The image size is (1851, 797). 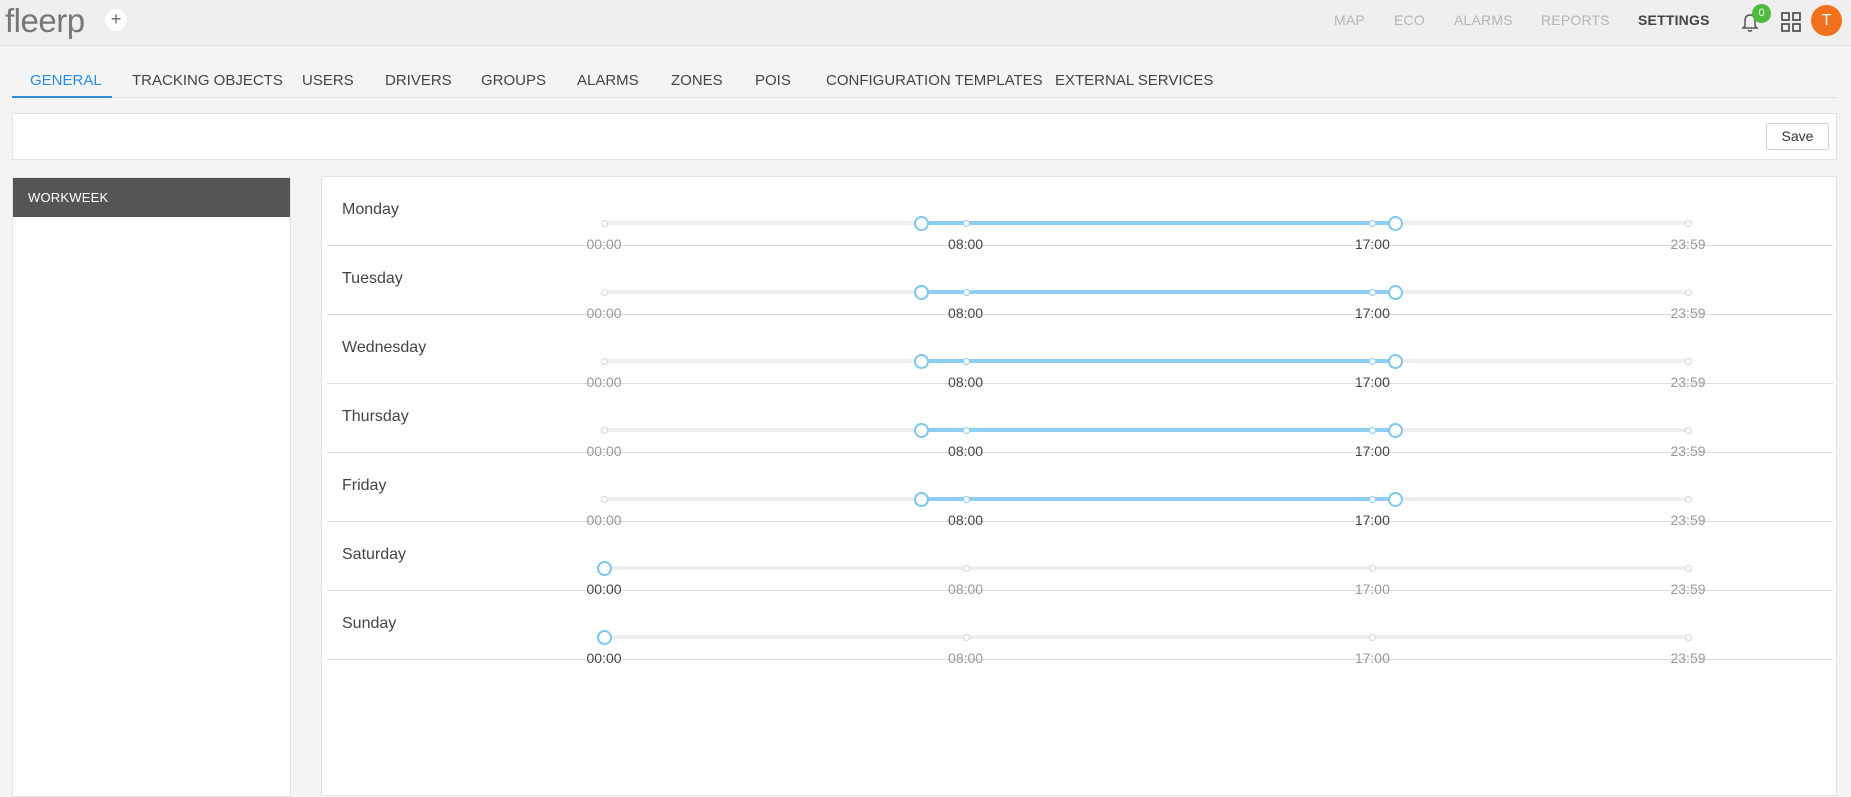 I want to click on day-label: Friday, so click(x=364, y=485).